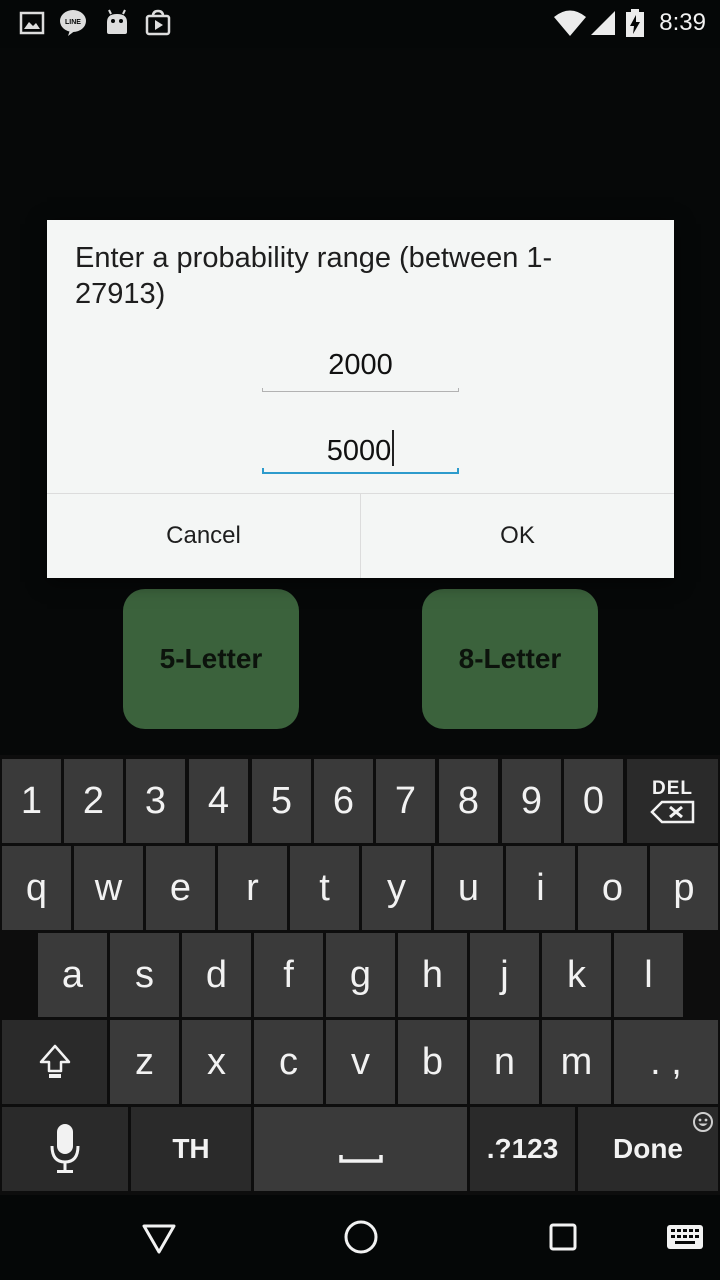  What do you see at coordinates (216, 975) in the screenshot?
I see `key-d: d` at bounding box center [216, 975].